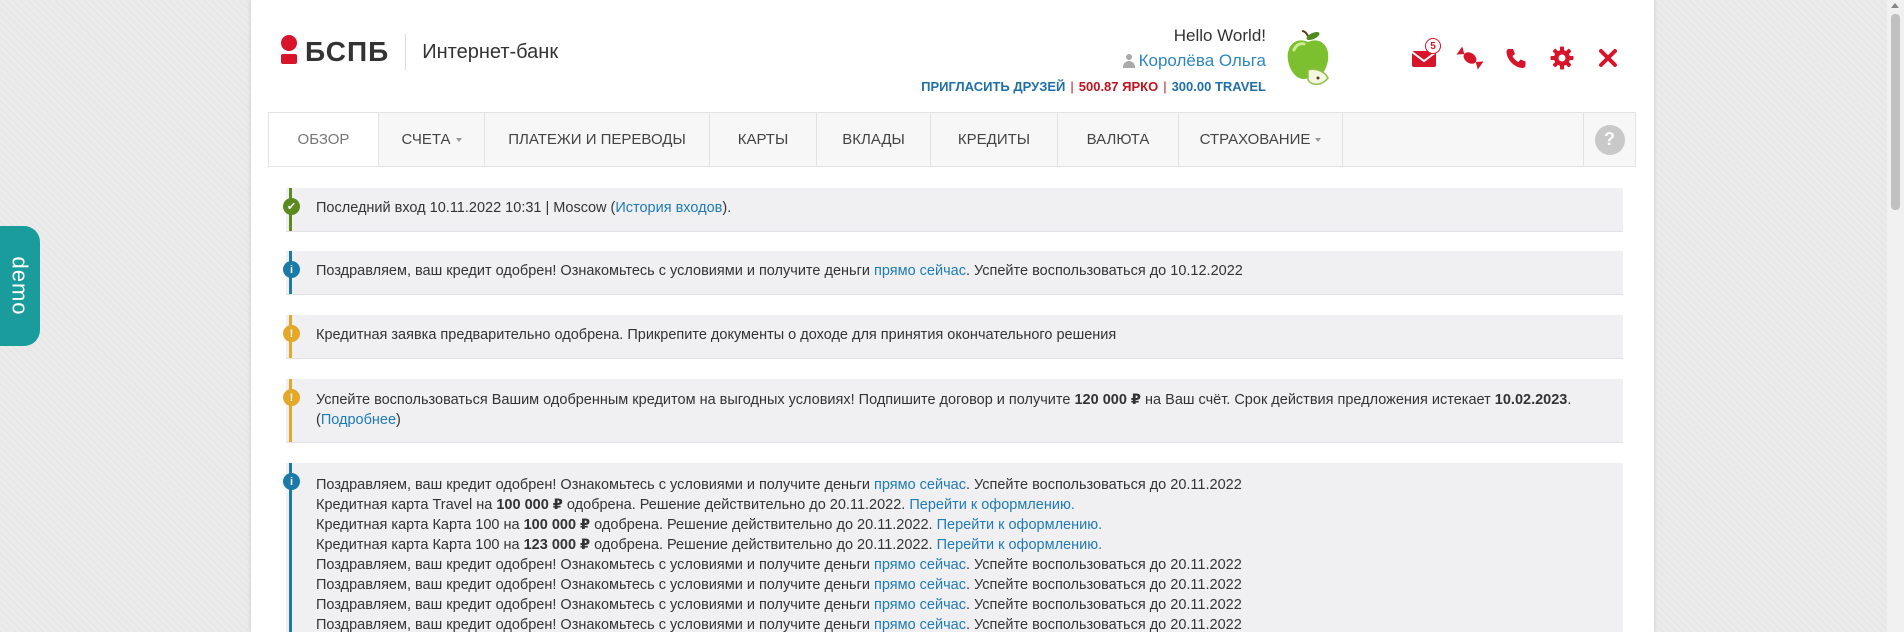 This screenshot has height=632, width=1904. I want to click on bonus-yarko-link: 500.87 ЯРКО, so click(1118, 86).